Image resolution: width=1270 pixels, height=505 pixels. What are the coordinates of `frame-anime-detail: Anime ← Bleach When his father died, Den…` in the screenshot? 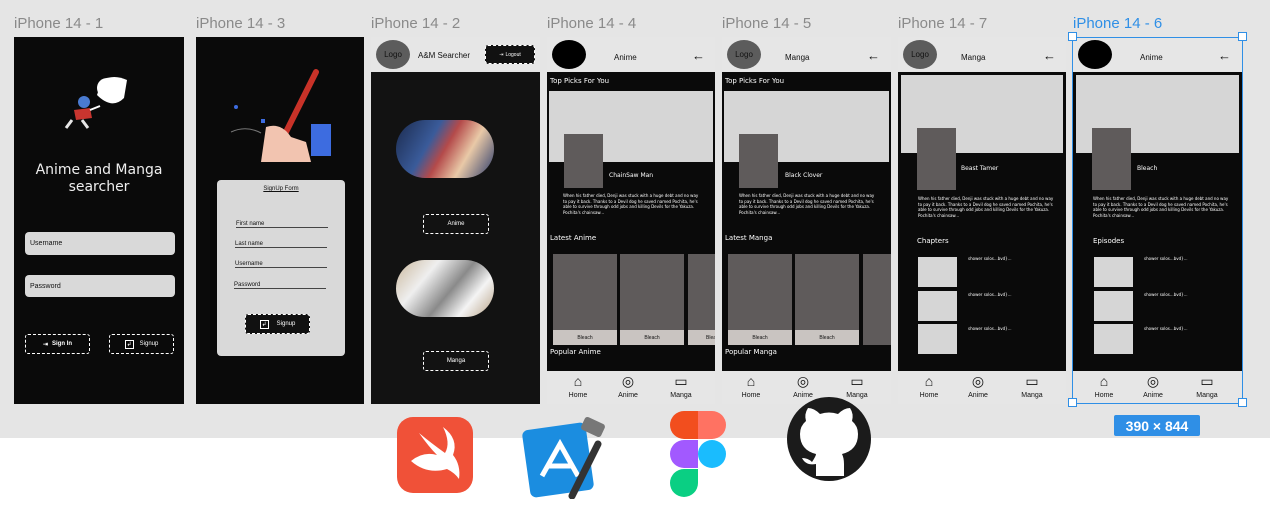 It's located at (1157, 220).